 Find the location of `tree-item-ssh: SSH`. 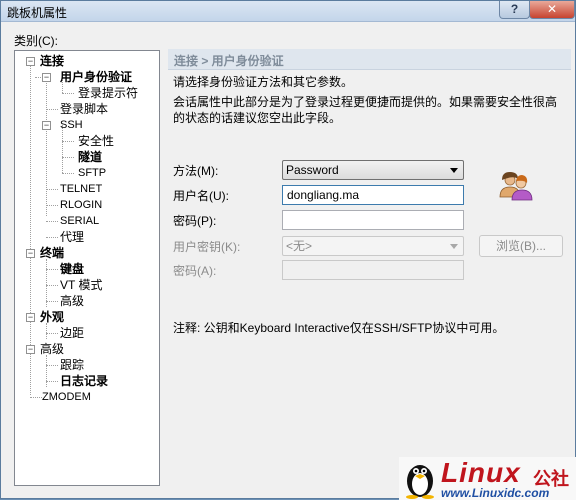

tree-item-ssh: SSH is located at coordinates (71, 125).